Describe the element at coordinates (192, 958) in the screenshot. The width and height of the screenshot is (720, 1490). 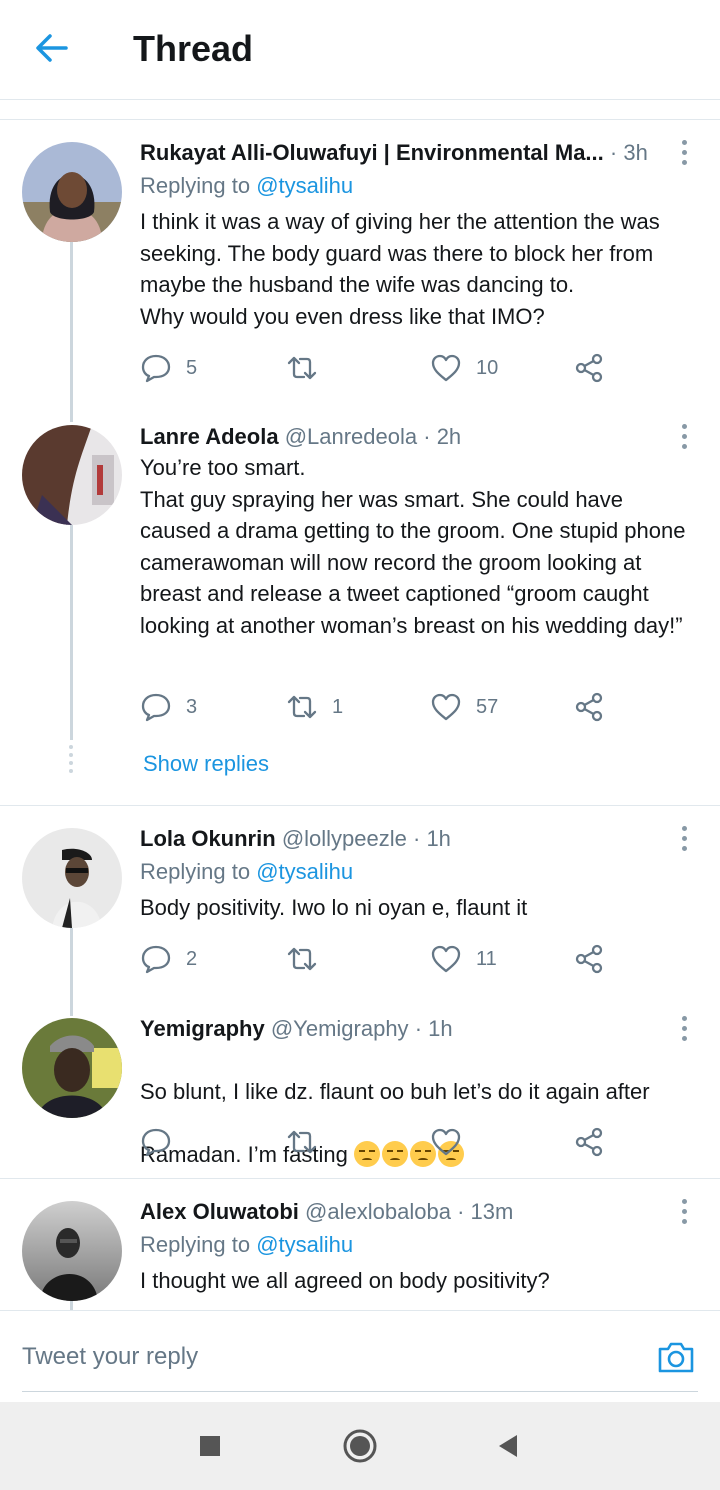
I see `reply-count: 2` at that location.